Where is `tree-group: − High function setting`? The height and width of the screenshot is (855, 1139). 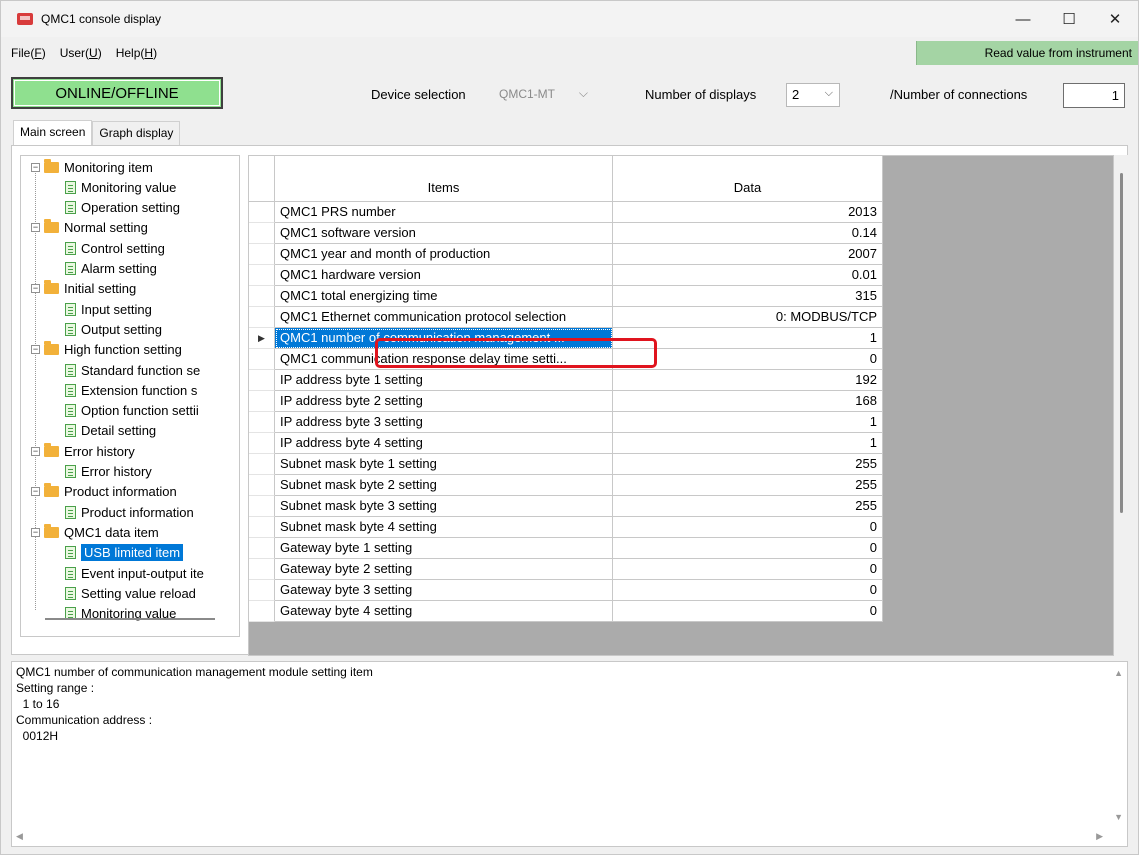 tree-group: − High function setting is located at coordinates (106, 350).